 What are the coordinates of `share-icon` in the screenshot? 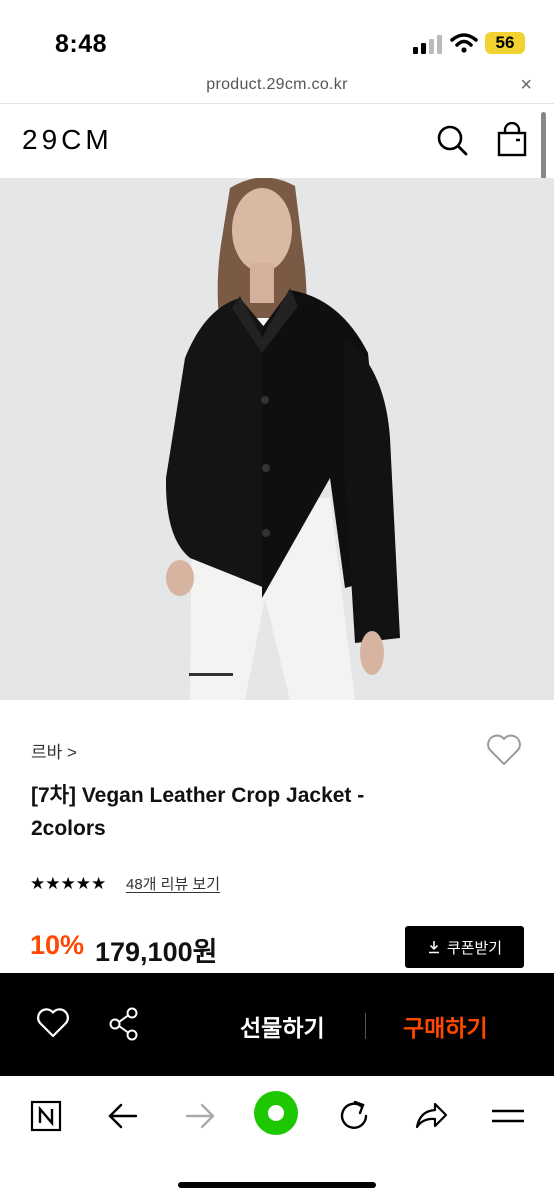 It's located at (124, 1024).